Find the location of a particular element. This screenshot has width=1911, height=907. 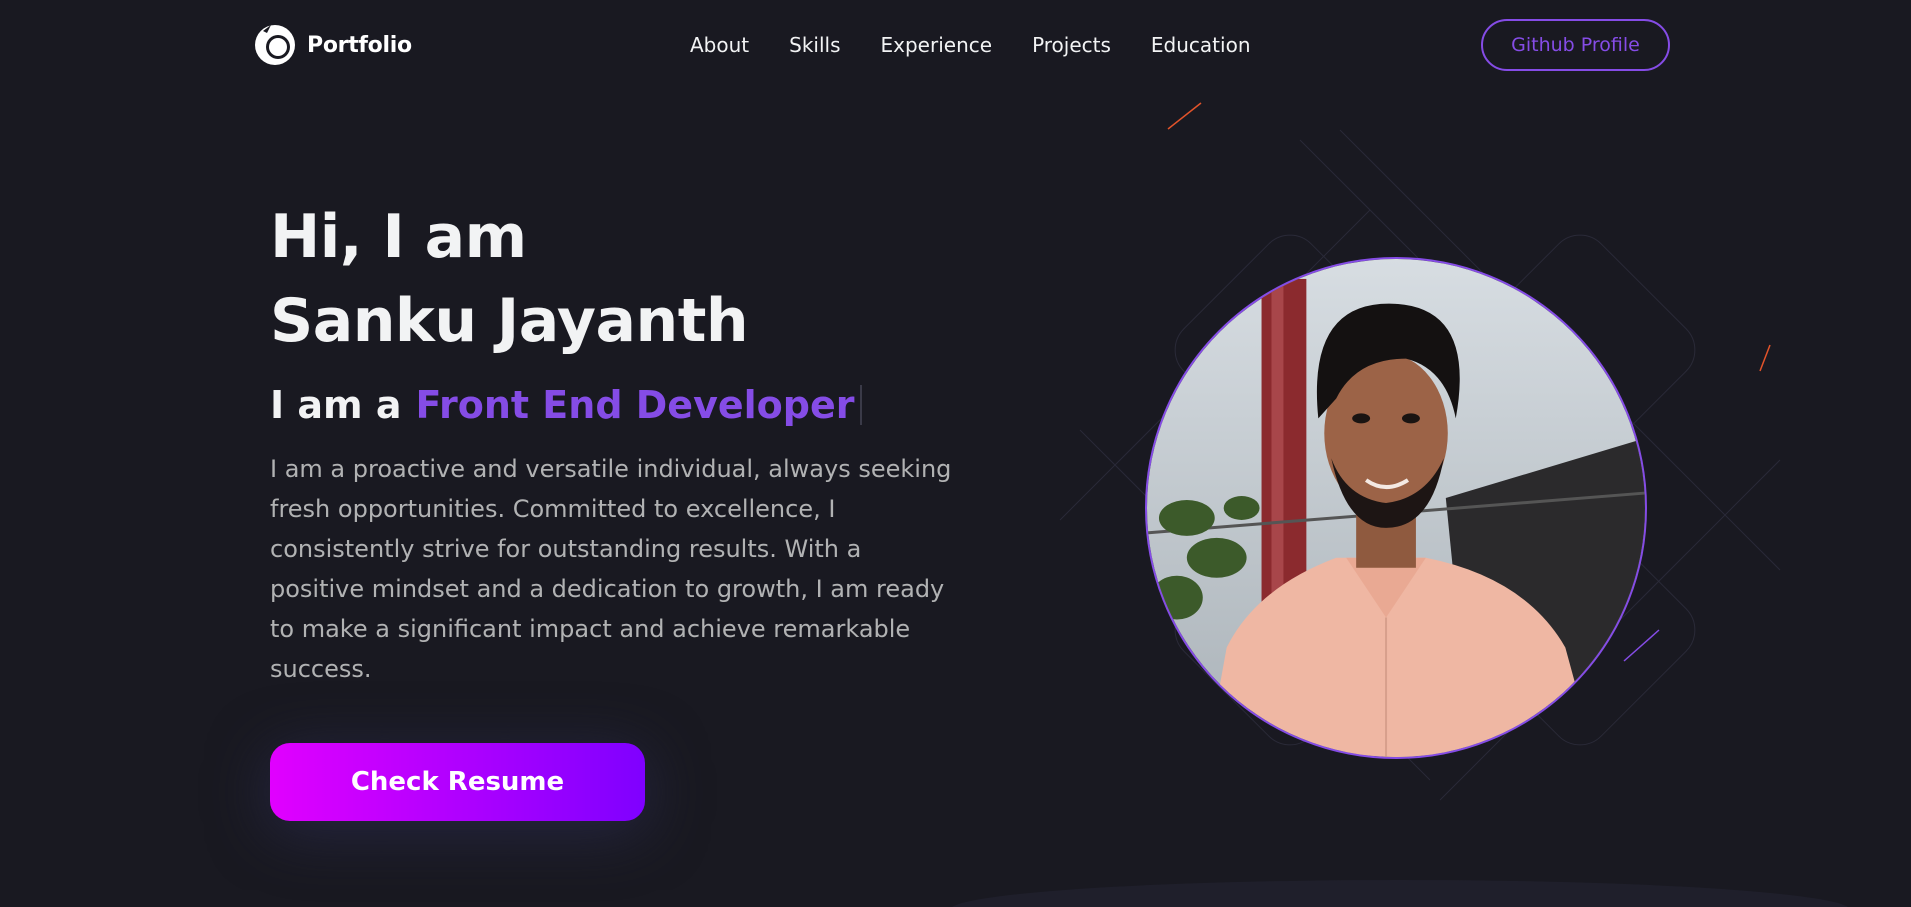

nav-link-projects: Projects is located at coordinates (1071, 45).